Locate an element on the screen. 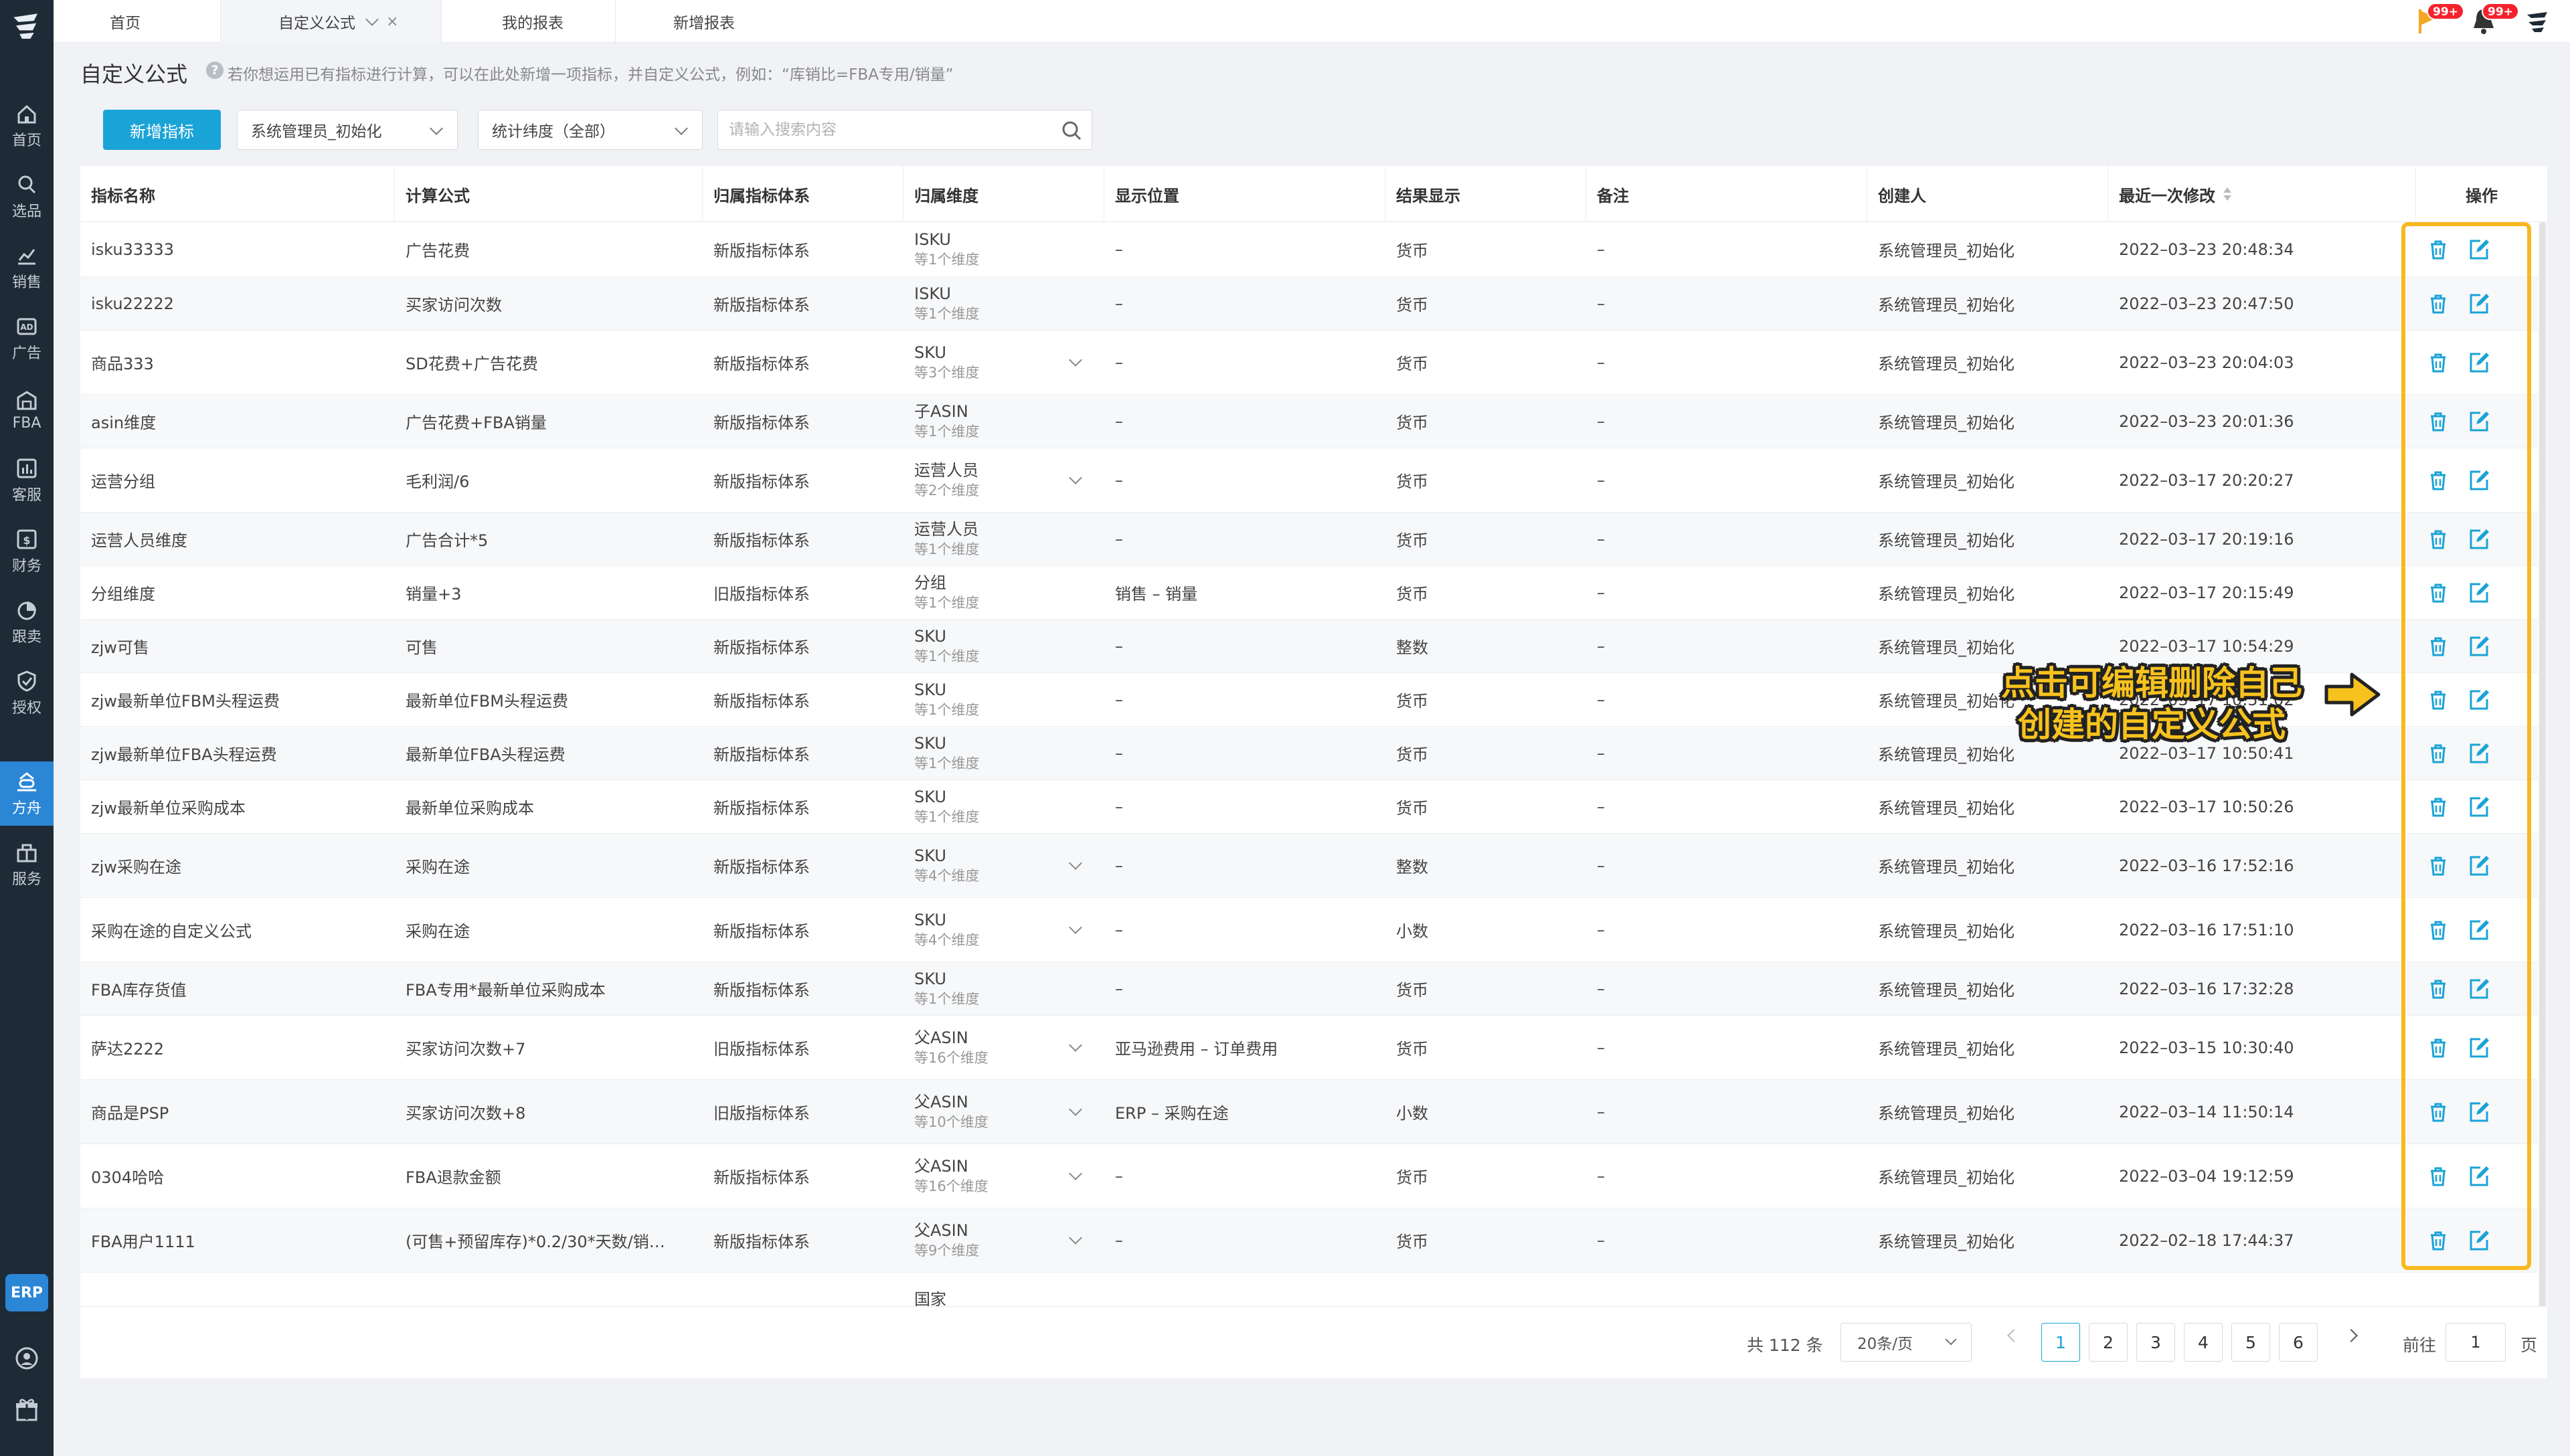 The width and height of the screenshot is (2570, 1456). ad-icon: AD is located at coordinates (27, 326).